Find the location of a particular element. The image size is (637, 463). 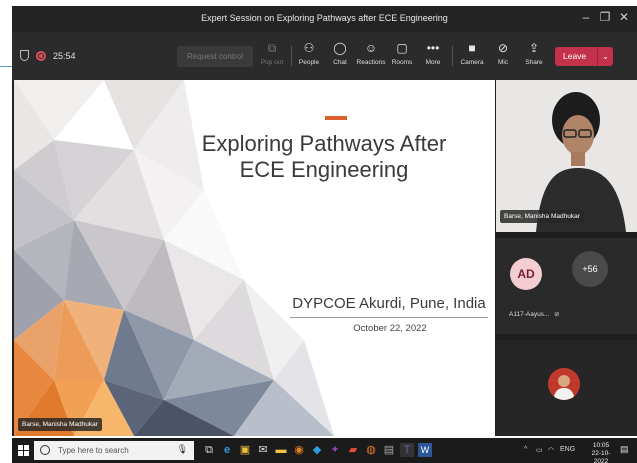

start-button is located at coordinates (23, 450).